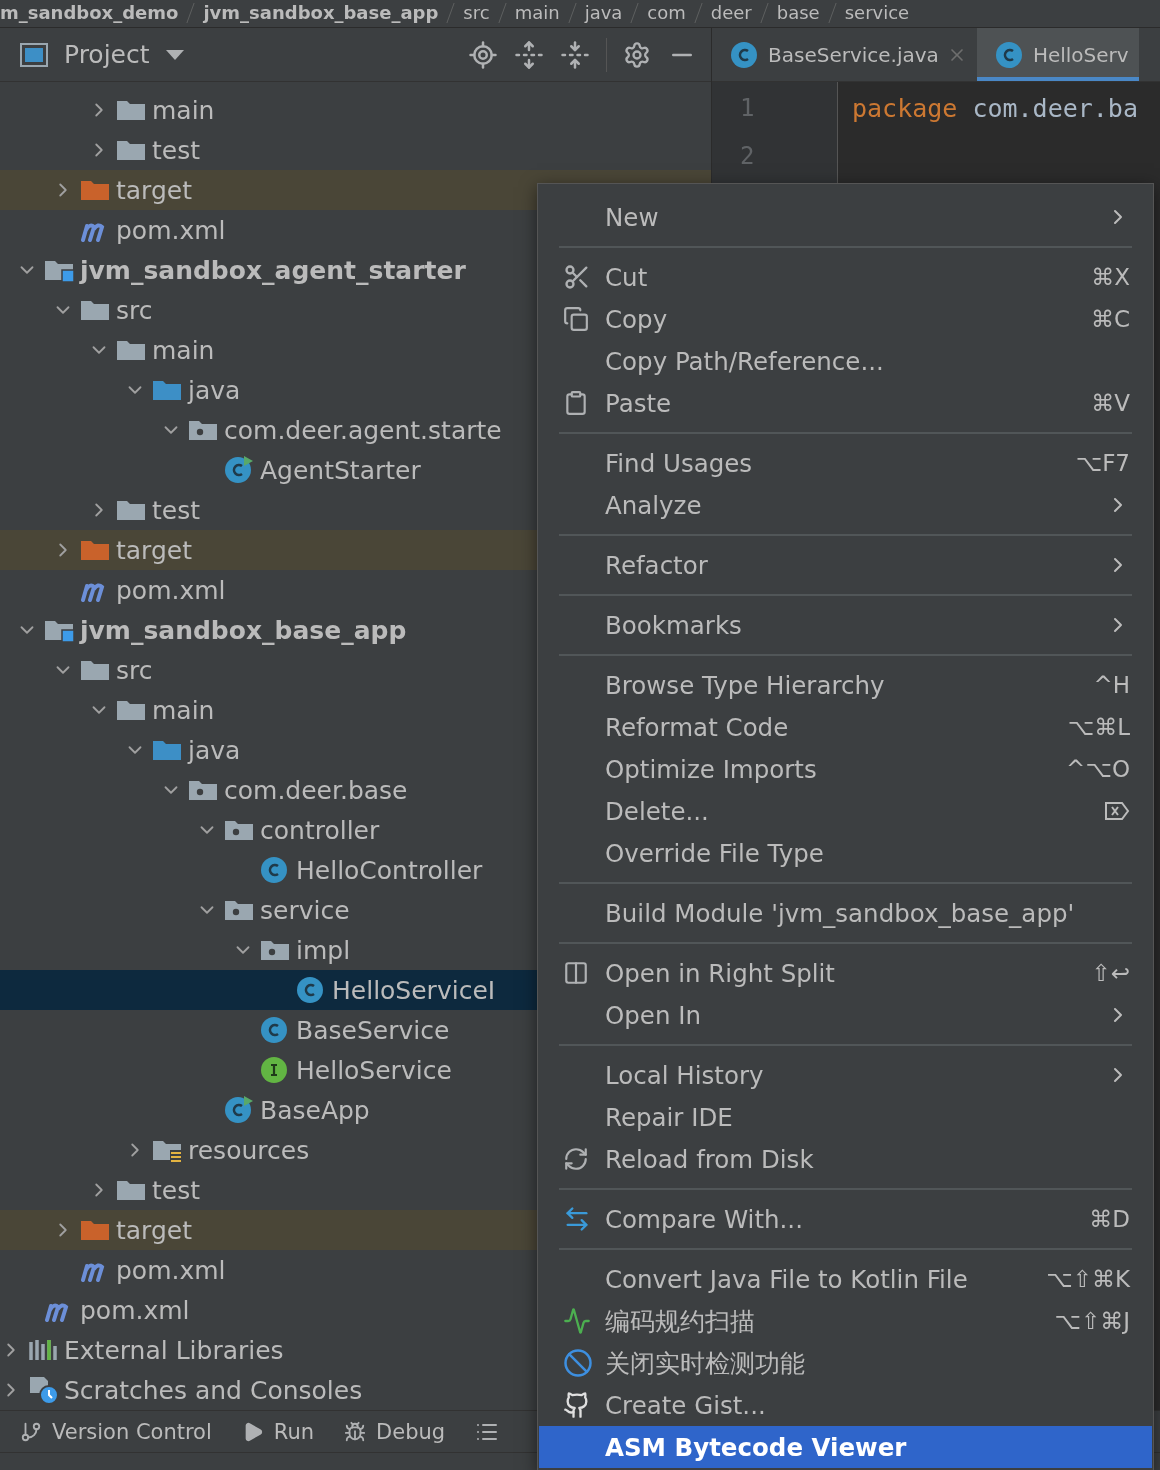 This screenshot has height=1470, width=1160. Describe the element at coordinates (674, 625) in the screenshot. I see `menu-item-label: Bookmarks` at that location.